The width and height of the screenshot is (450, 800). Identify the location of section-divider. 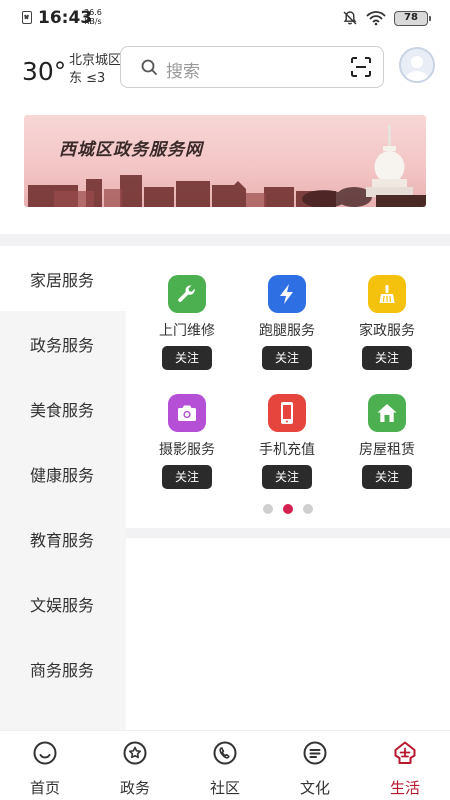
(225, 240).